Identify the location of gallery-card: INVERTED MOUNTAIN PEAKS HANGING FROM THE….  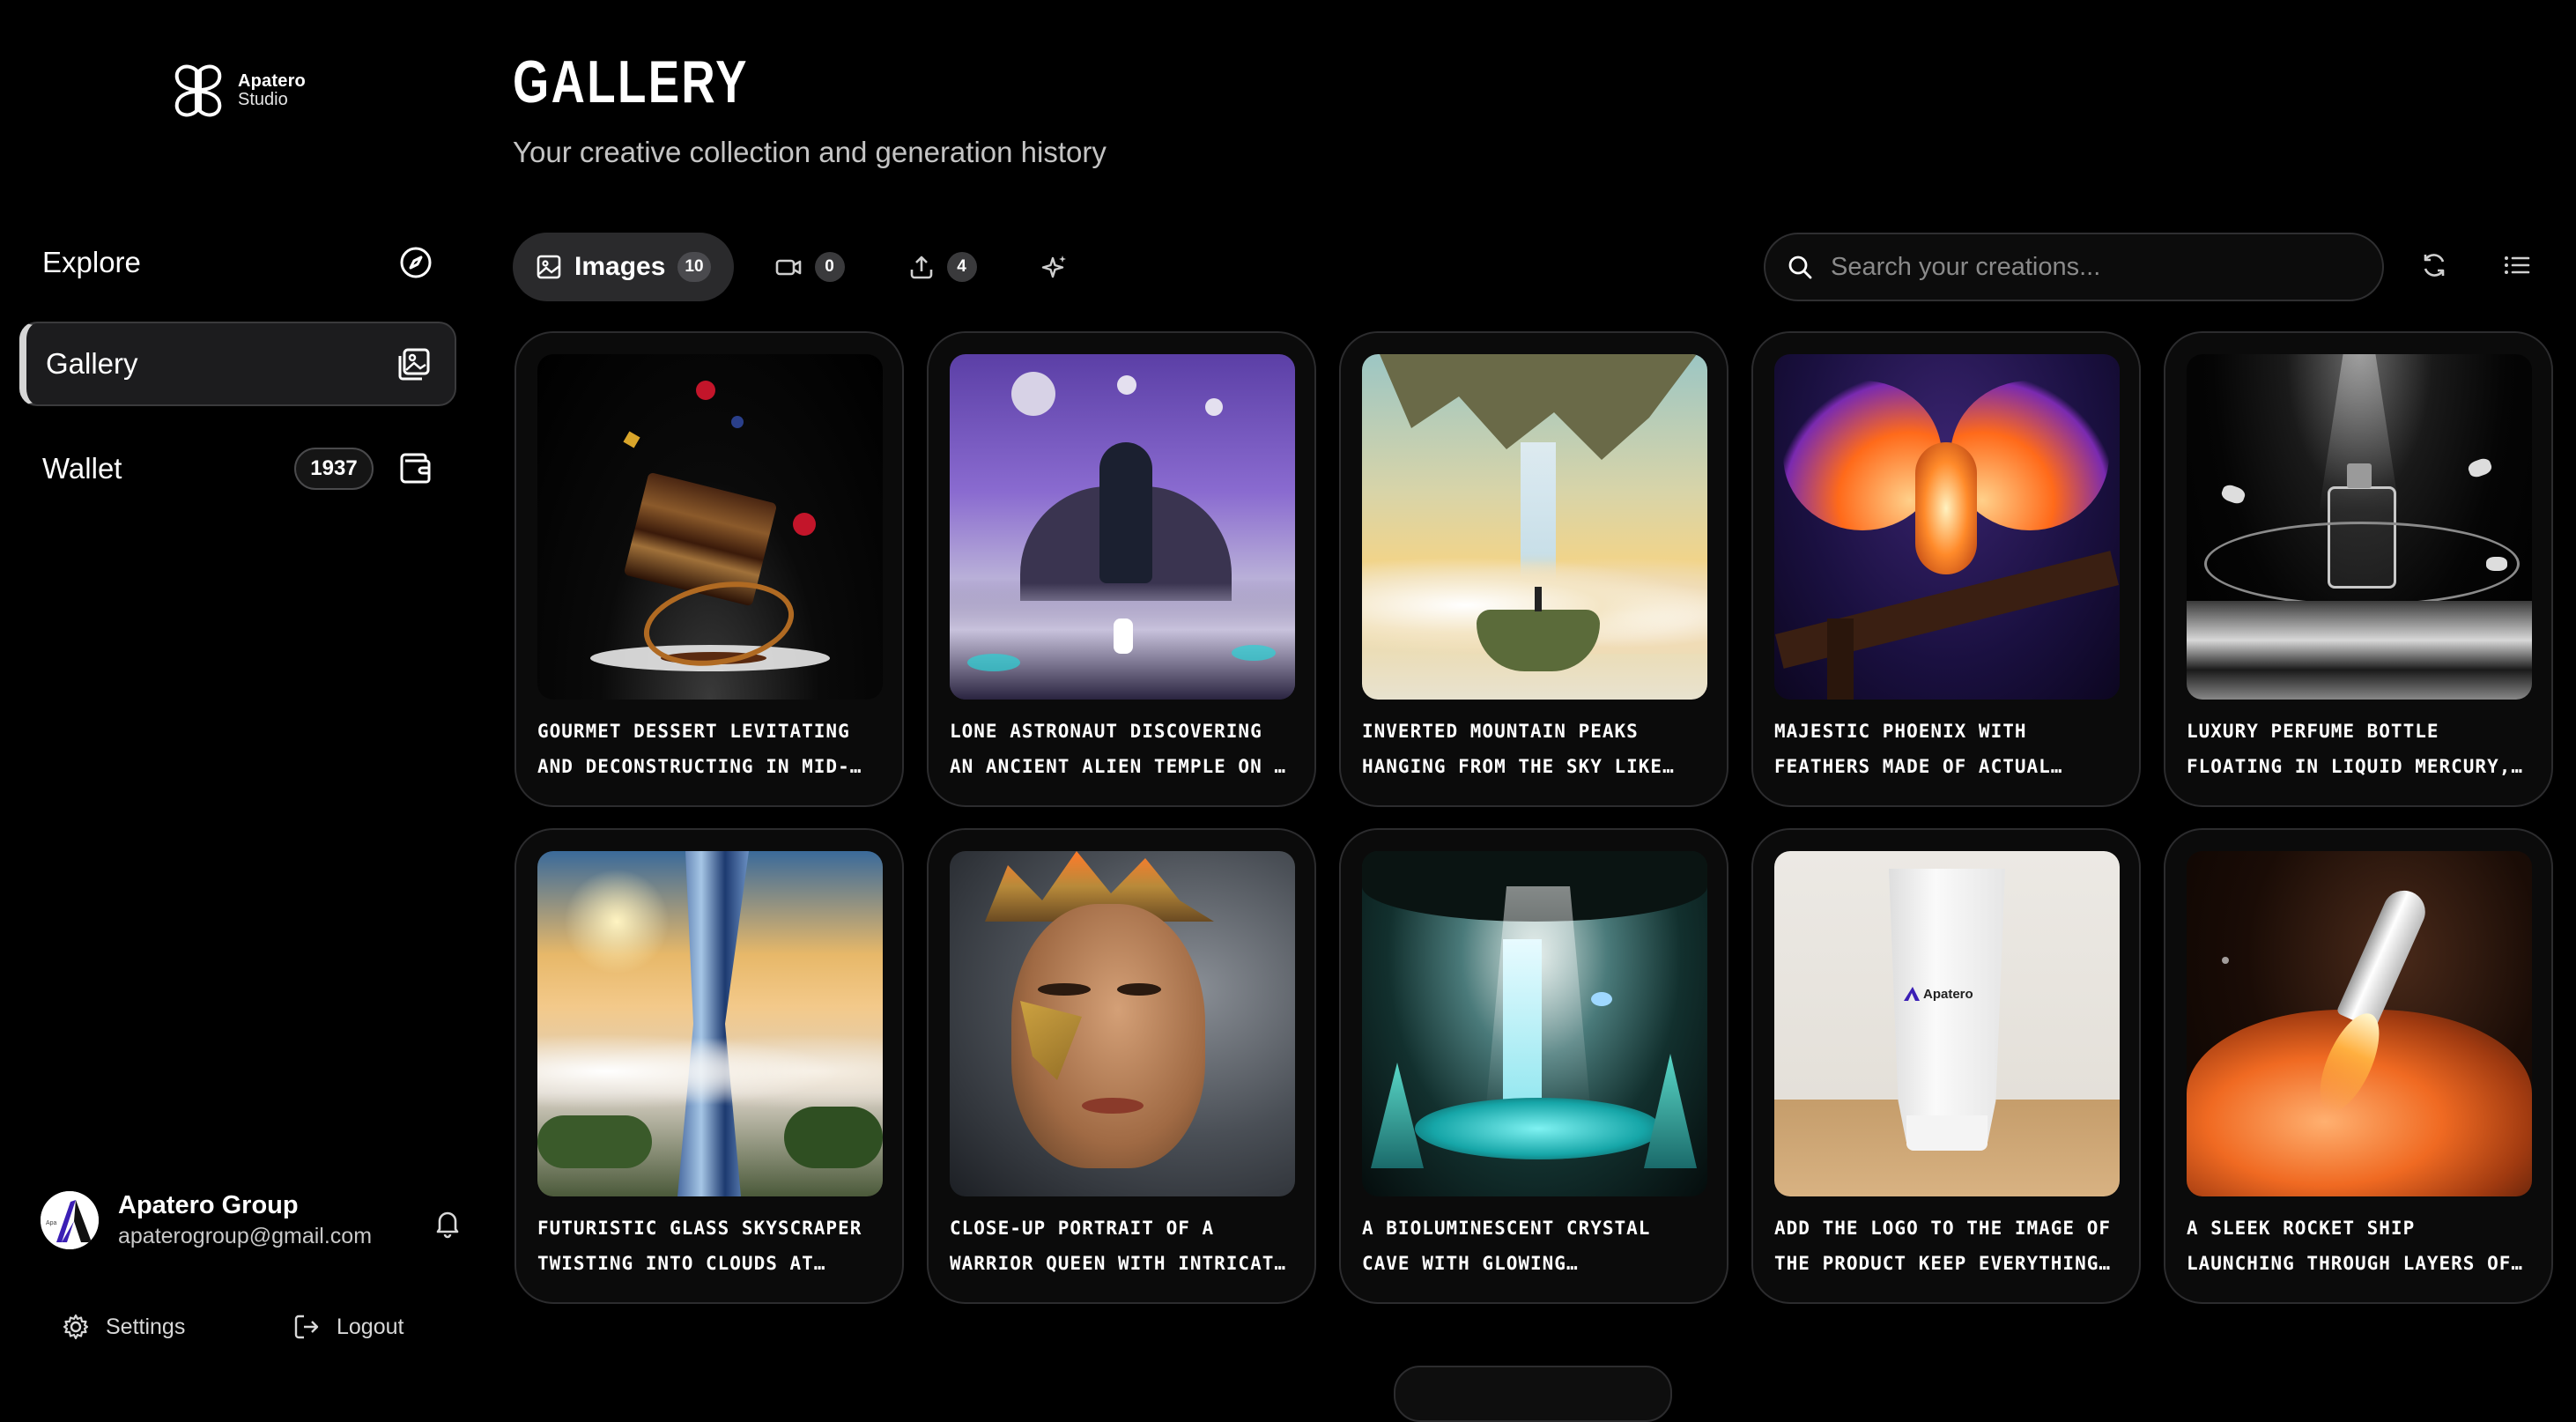
(1534, 569).